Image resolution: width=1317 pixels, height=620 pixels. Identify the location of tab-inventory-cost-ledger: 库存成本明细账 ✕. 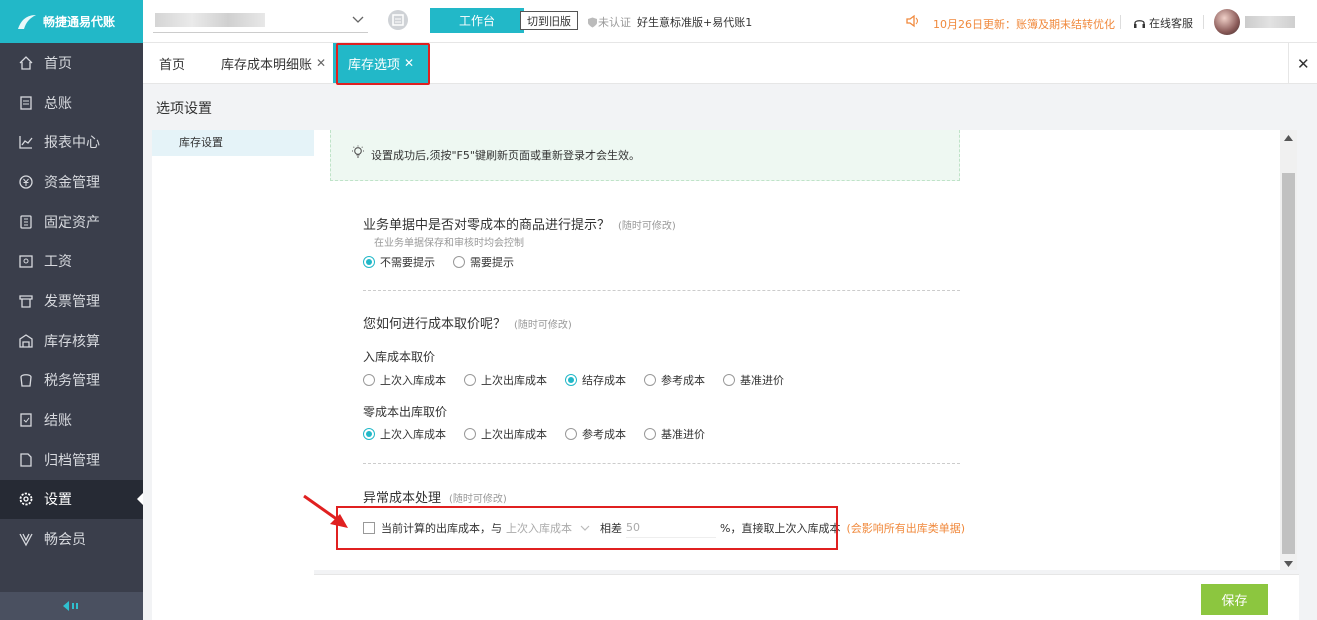
(273, 63).